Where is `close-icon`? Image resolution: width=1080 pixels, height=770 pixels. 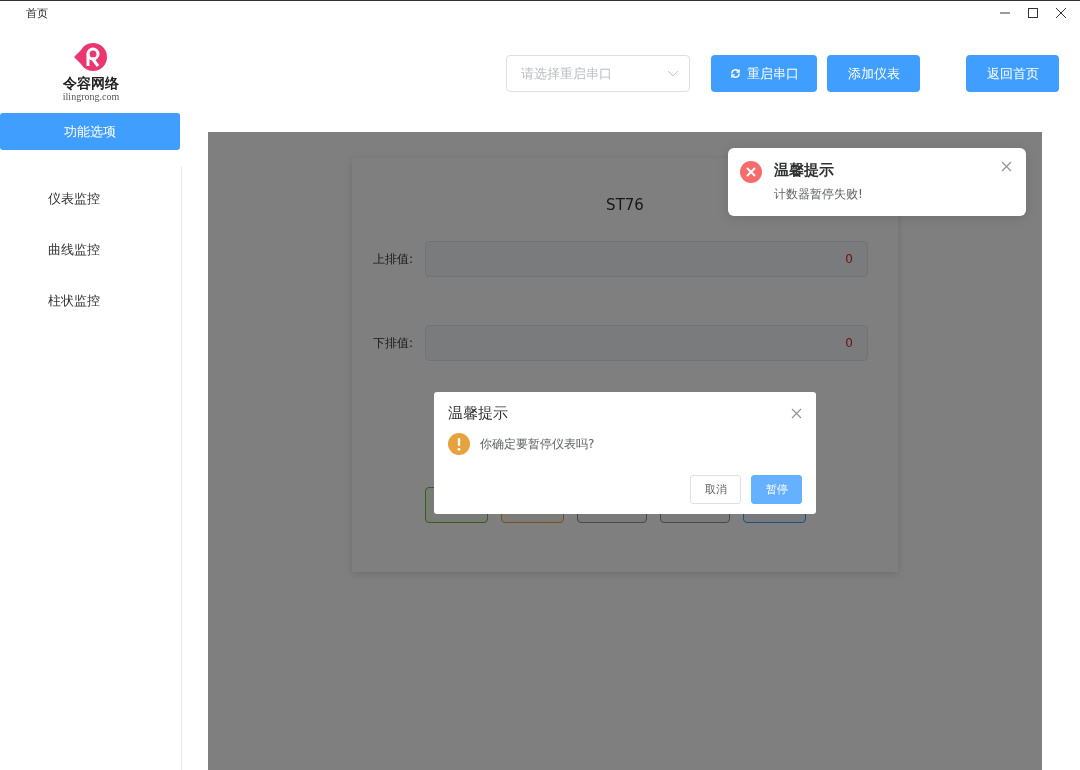 close-icon is located at coordinates (1061, 13).